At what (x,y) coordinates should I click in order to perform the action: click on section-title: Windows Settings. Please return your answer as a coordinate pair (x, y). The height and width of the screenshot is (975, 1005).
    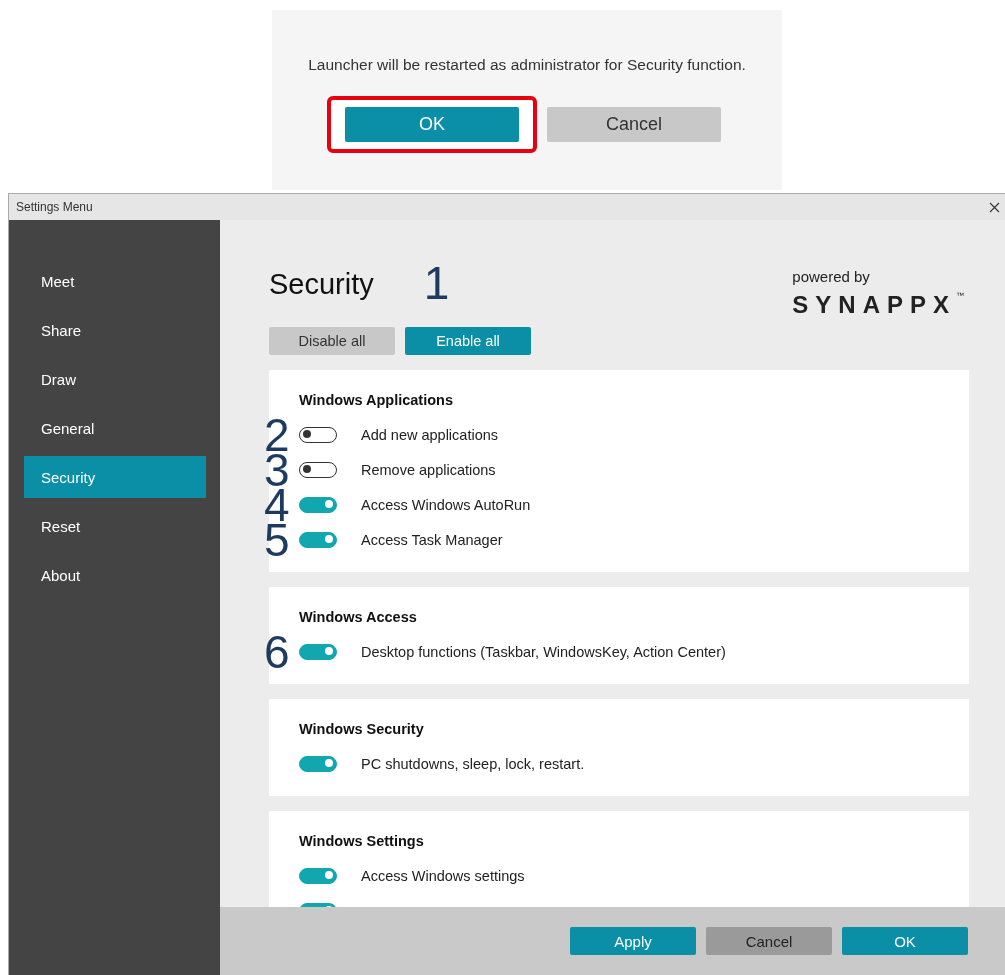
    Looking at the image, I should click on (362, 841).